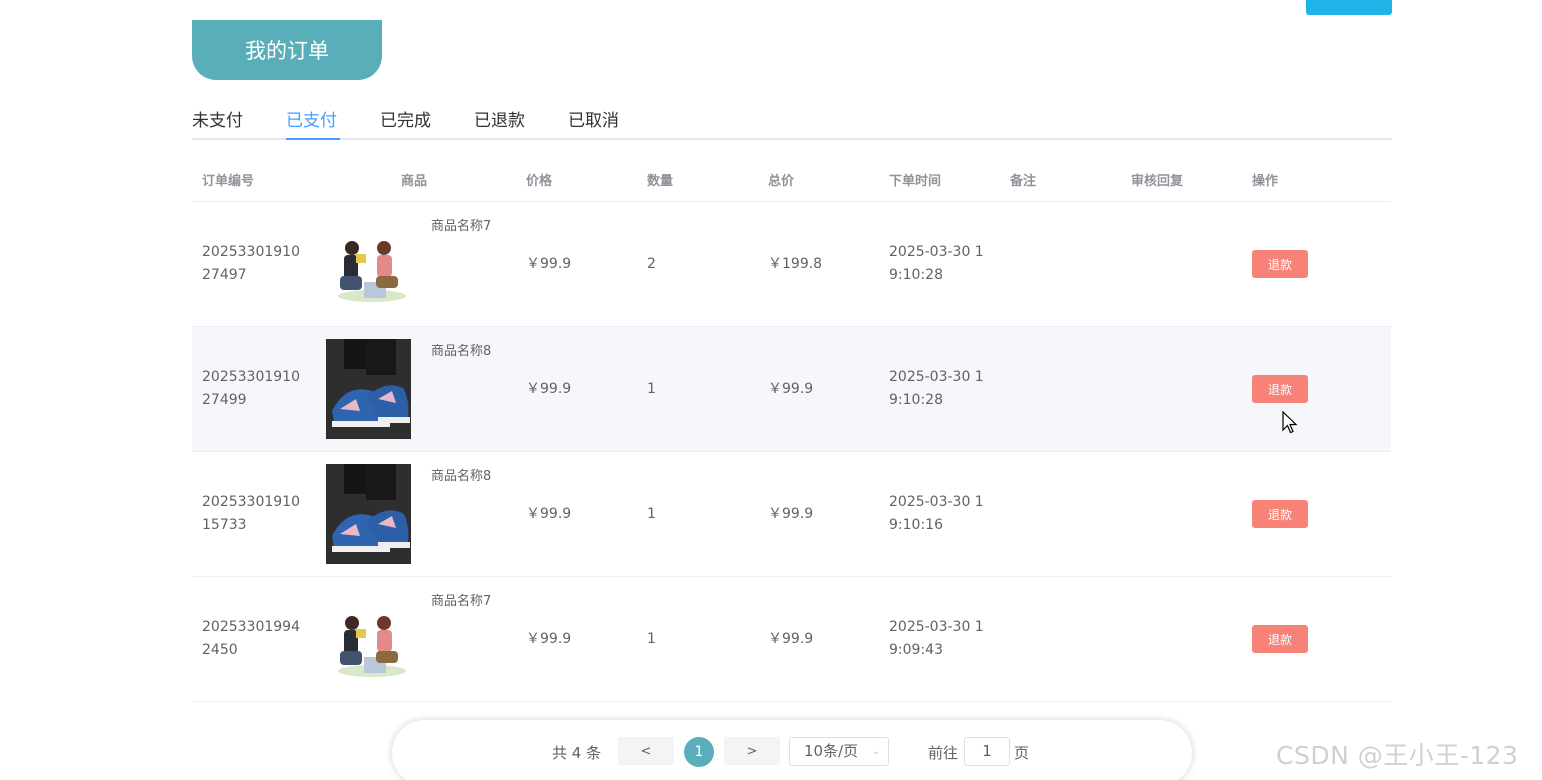  I want to click on order-number: 2025330191027497, so click(251, 263).